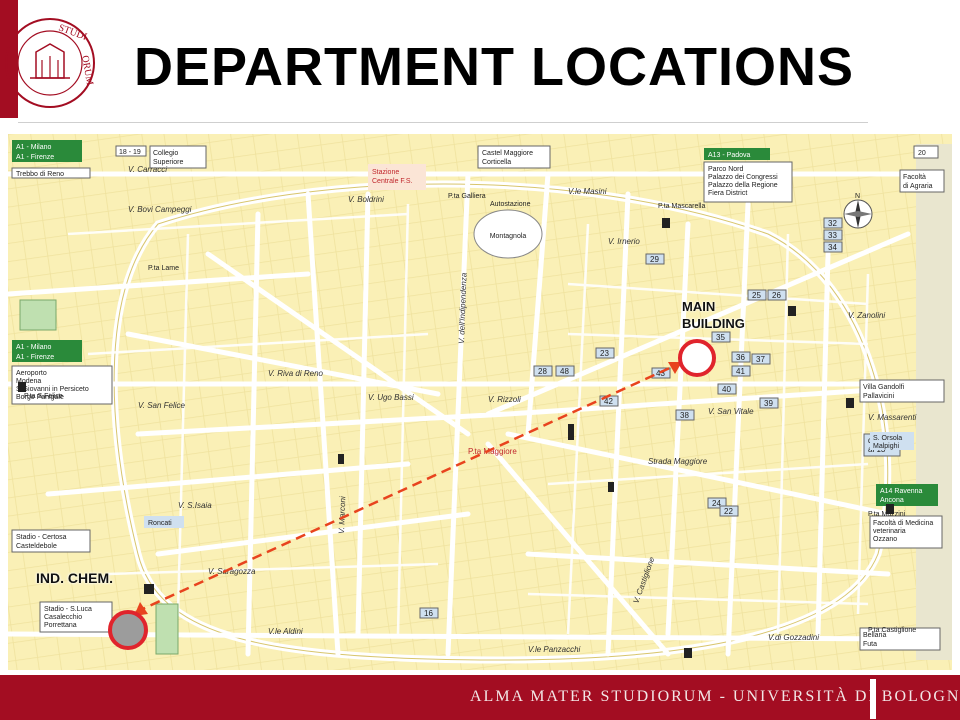 The image size is (960, 720). Describe the element at coordinates (743, 185) in the screenshot. I see `svg-text: Palazzo della Regione` at that location.